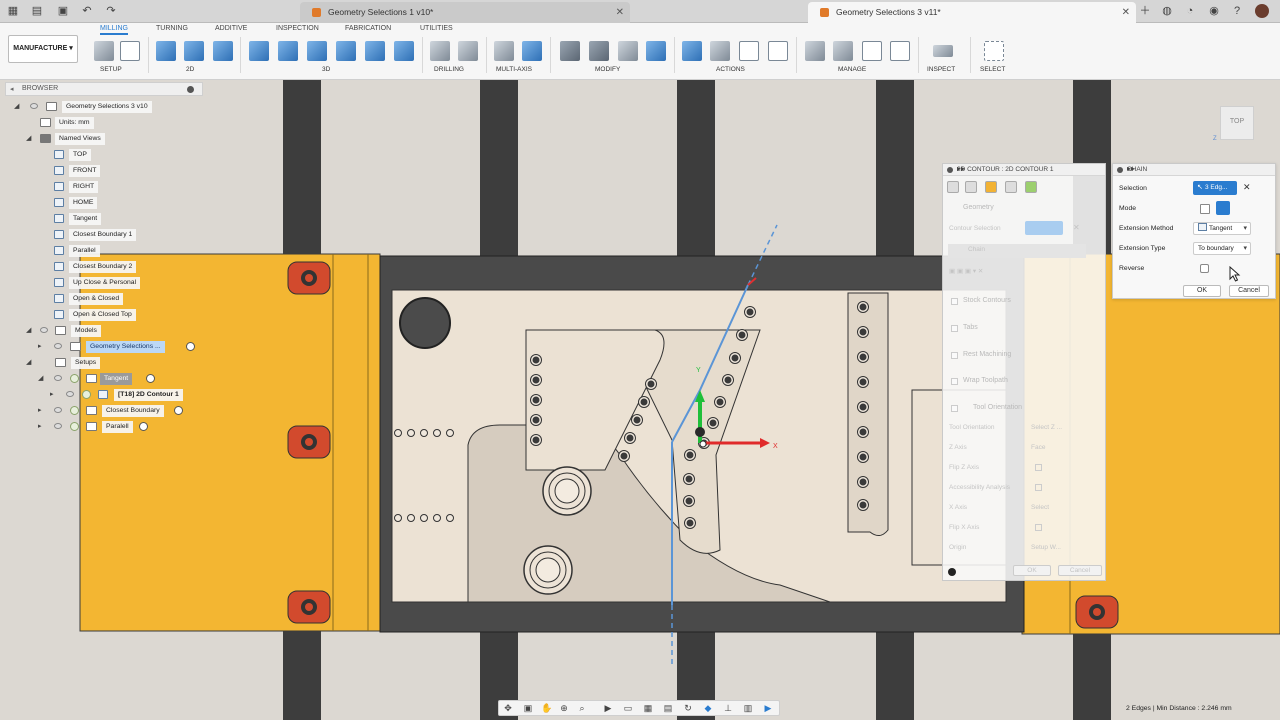  I want to click on contour-dialog-header: 2D CONTOUR : 2D CONTOUR 1 ▸▸, so click(1024, 170).